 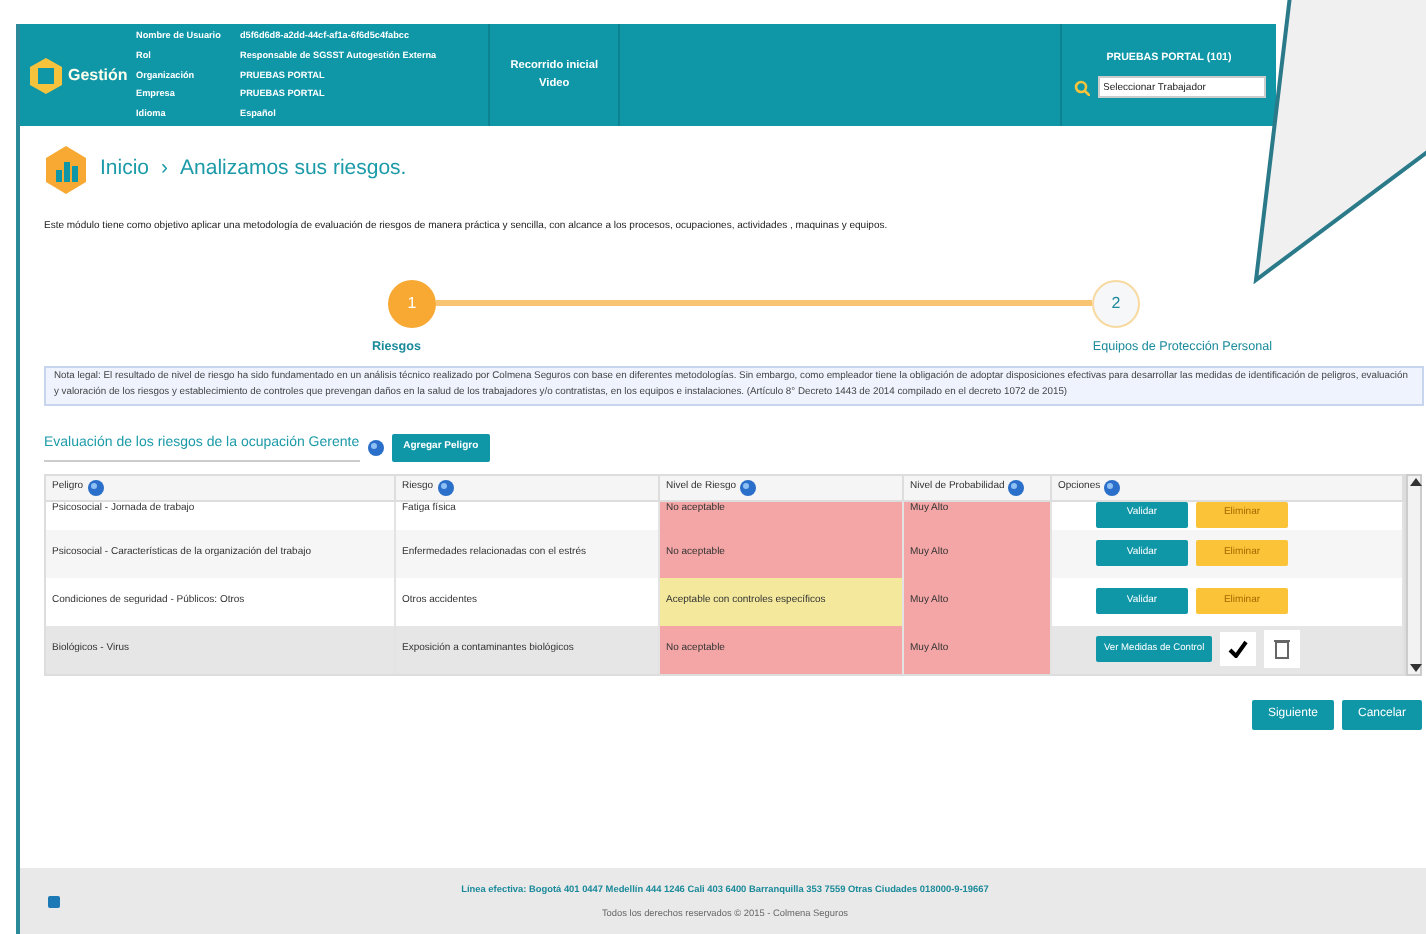 What do you see at coordinates (125, 170) in the screenshot?
I see `breadcrumb-link: Inicio` at bounding box center [125, 170].